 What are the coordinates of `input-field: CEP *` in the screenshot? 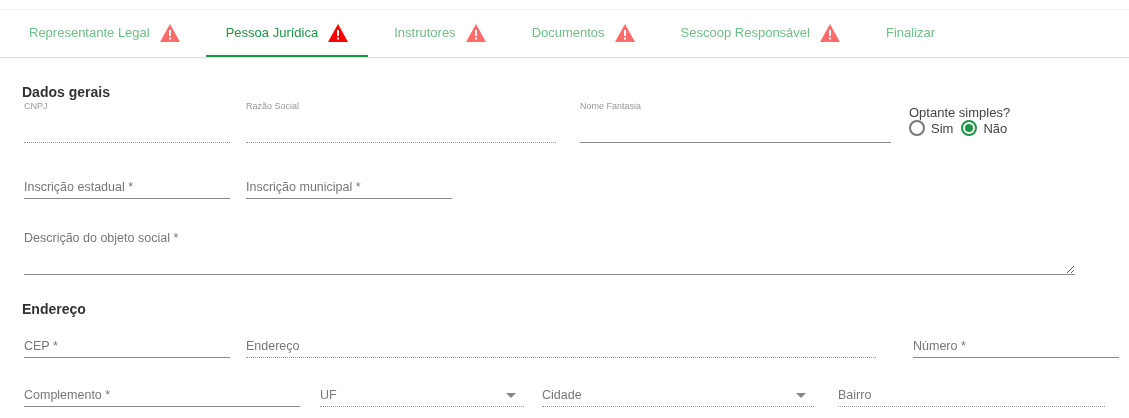 It's located at (127, 346).